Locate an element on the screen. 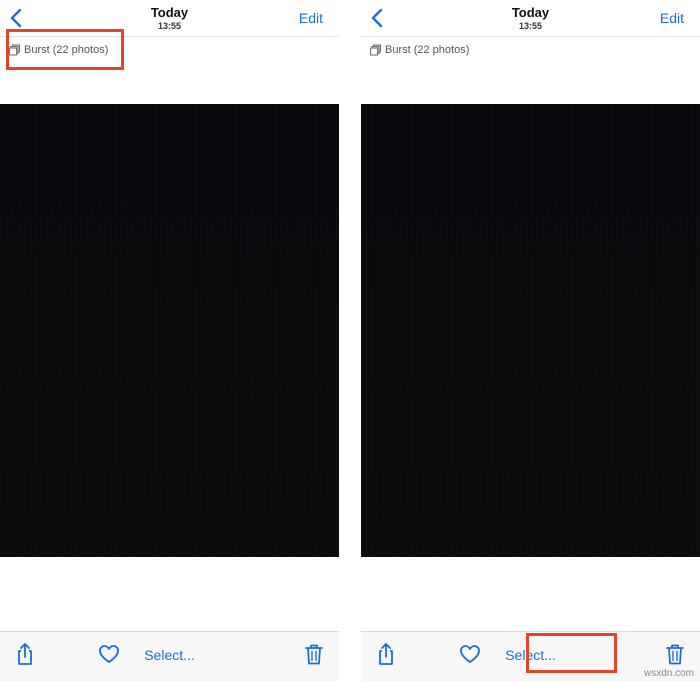  divider-gutter is located at coordinates (350, 340).